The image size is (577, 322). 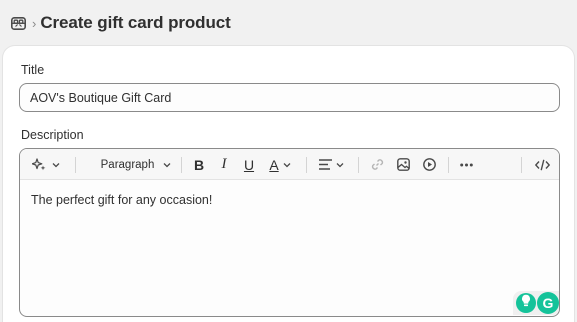 I want to click on editor-toolbar: Paragraph B I U A, so click(x=289, y=164).